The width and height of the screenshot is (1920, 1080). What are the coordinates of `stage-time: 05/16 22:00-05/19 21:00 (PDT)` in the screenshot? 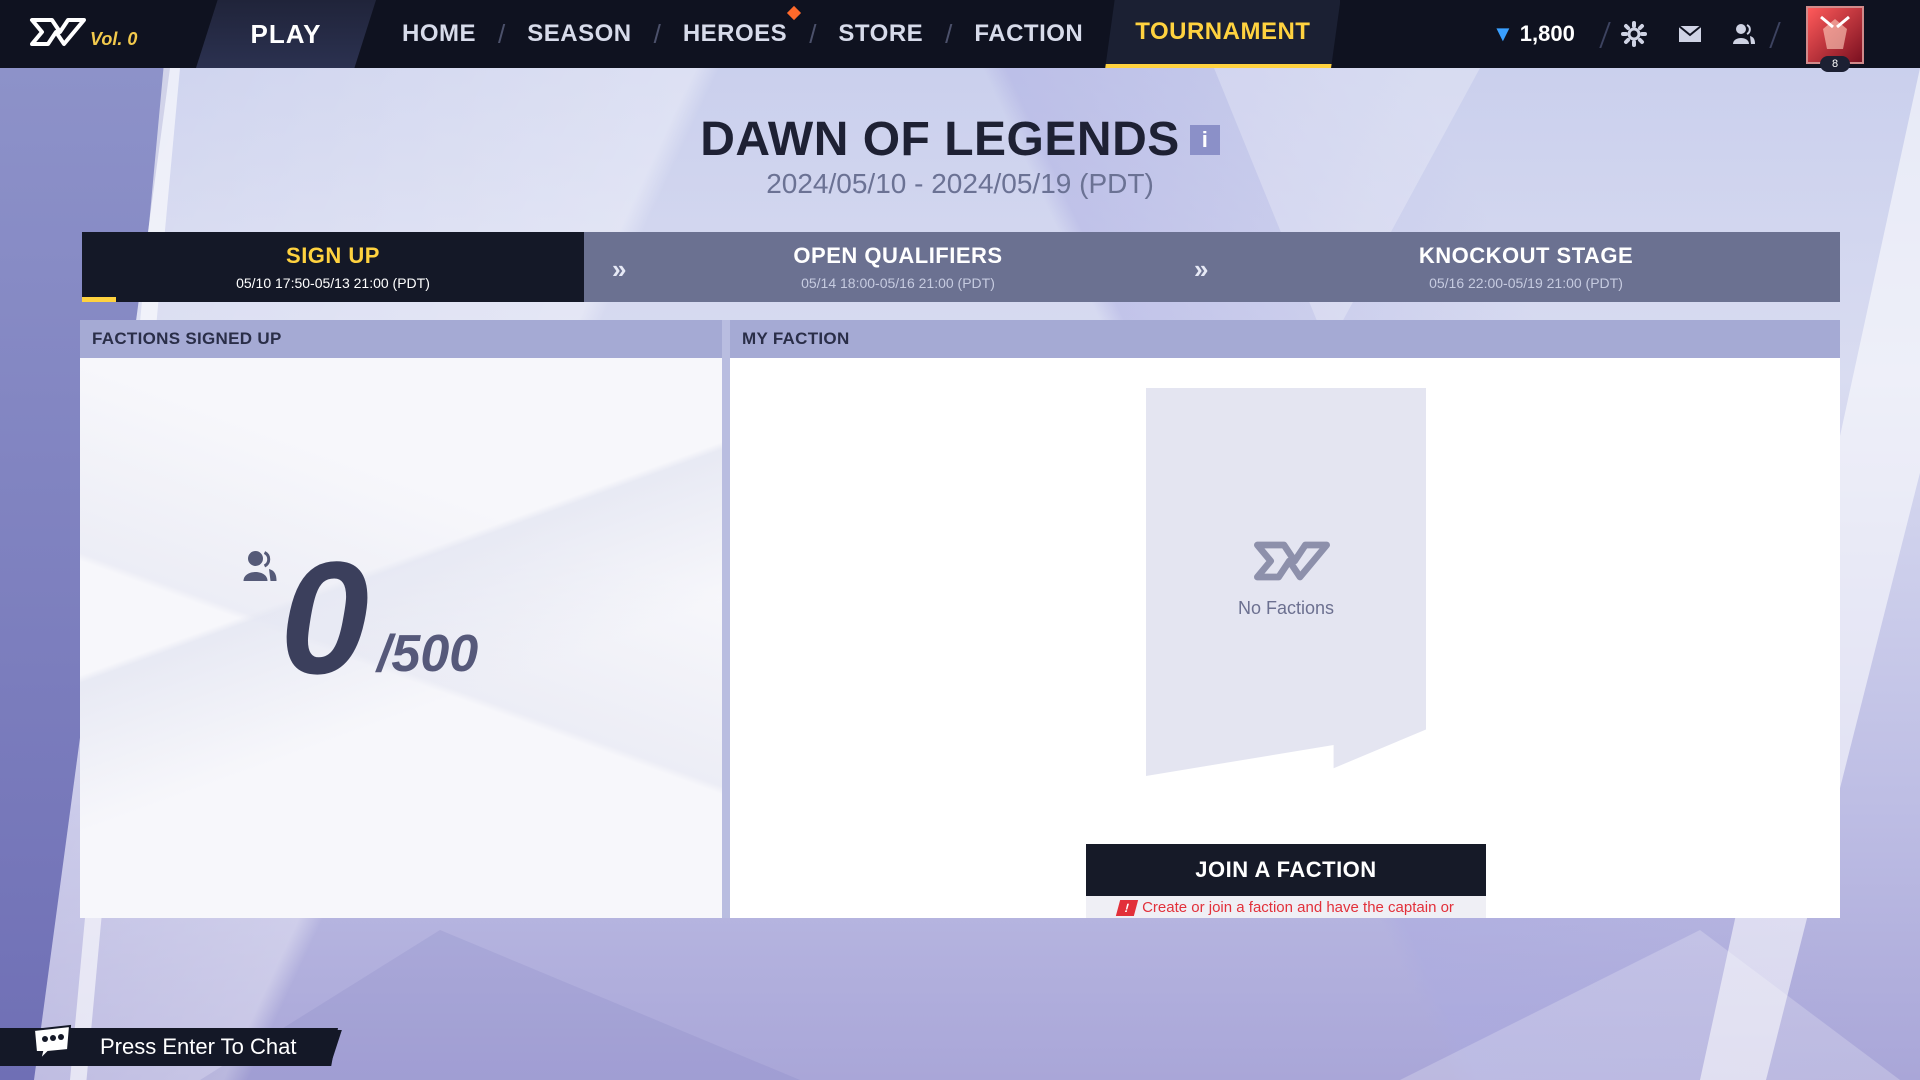 It's located at (1526, 283).